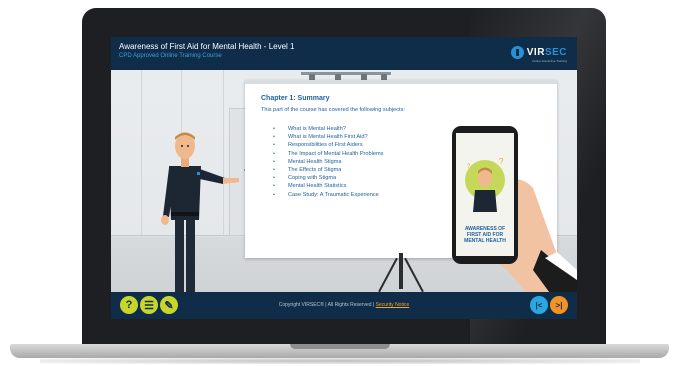 This screenshot has width=679, height=366. I want to click on logo-text-main: VIR, so click(535, 52).